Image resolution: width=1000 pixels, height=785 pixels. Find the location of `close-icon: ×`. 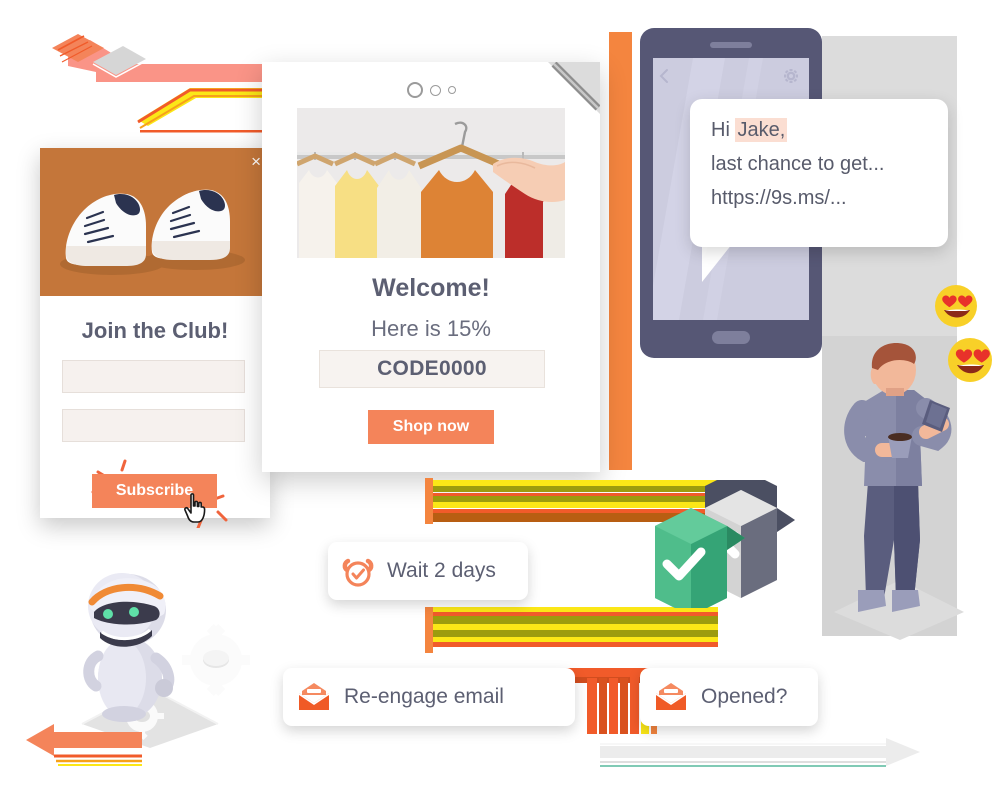

close-icon: × is located at coordinates (256, 161).